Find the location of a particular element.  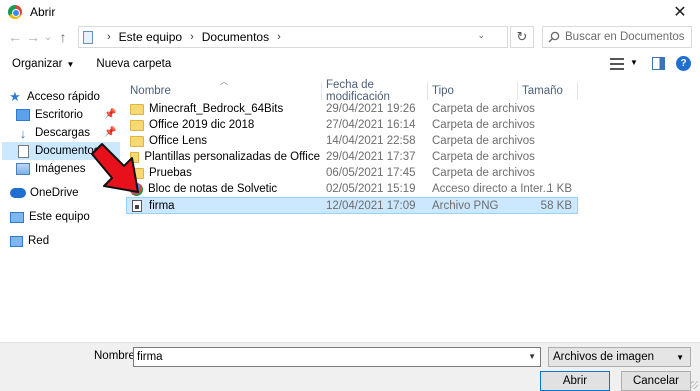

file-name: Office 2019 dic 2018 is located at coordinates (202, 125).